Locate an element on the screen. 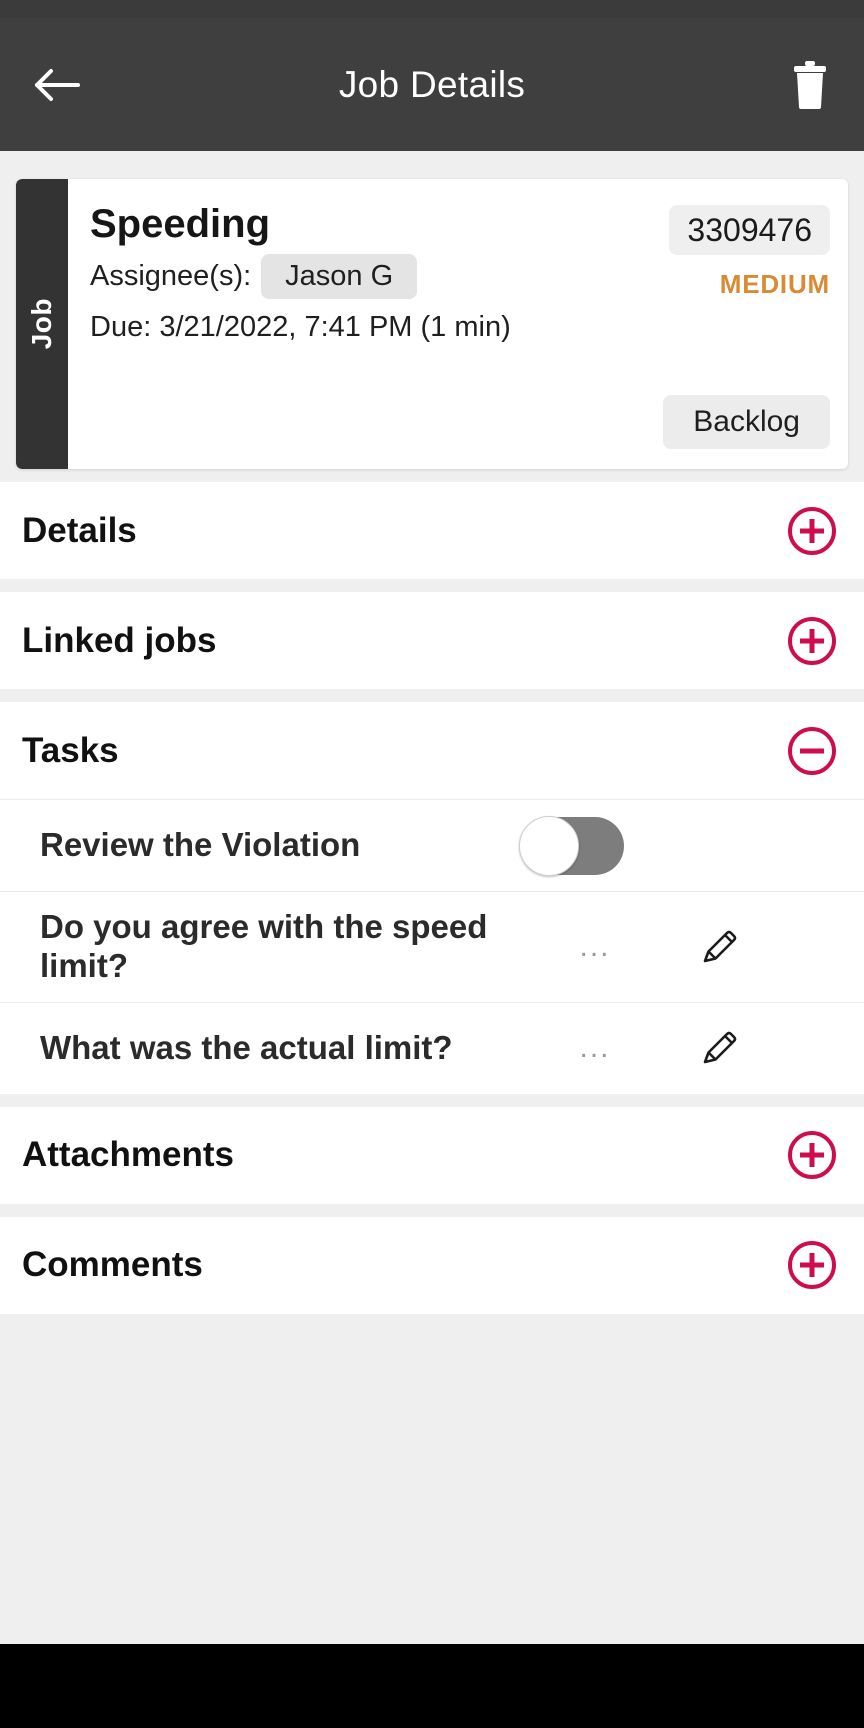 The height and width of the screenshot is (1728, 864). delete-job-button is located at coordinates (802, 85).